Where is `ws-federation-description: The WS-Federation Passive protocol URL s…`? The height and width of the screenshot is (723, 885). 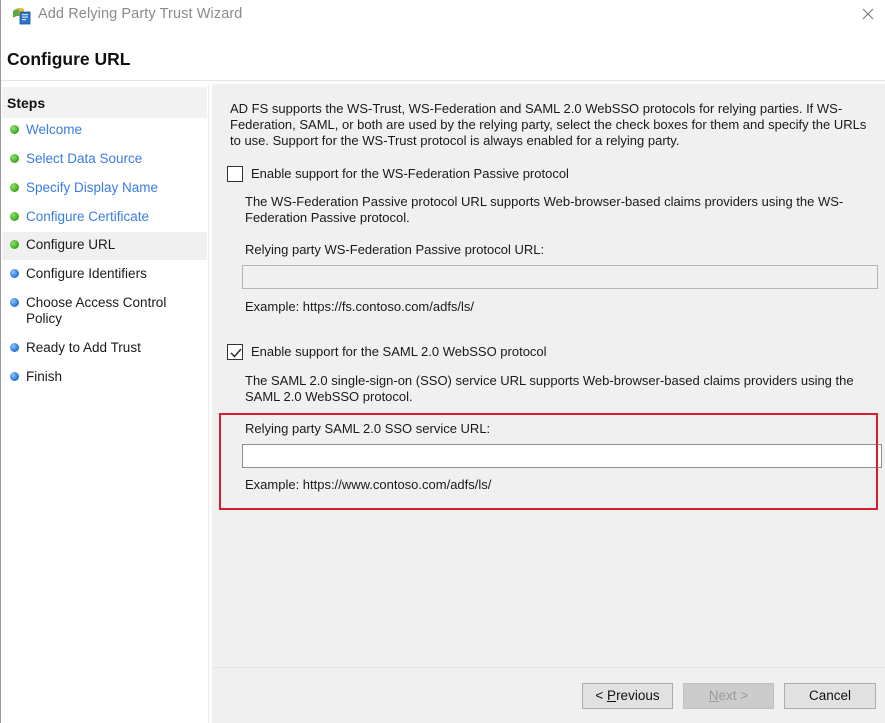
ws-federation-description: The WS-Federation Passive protocol URL s… is located at coordinates (544, 209).